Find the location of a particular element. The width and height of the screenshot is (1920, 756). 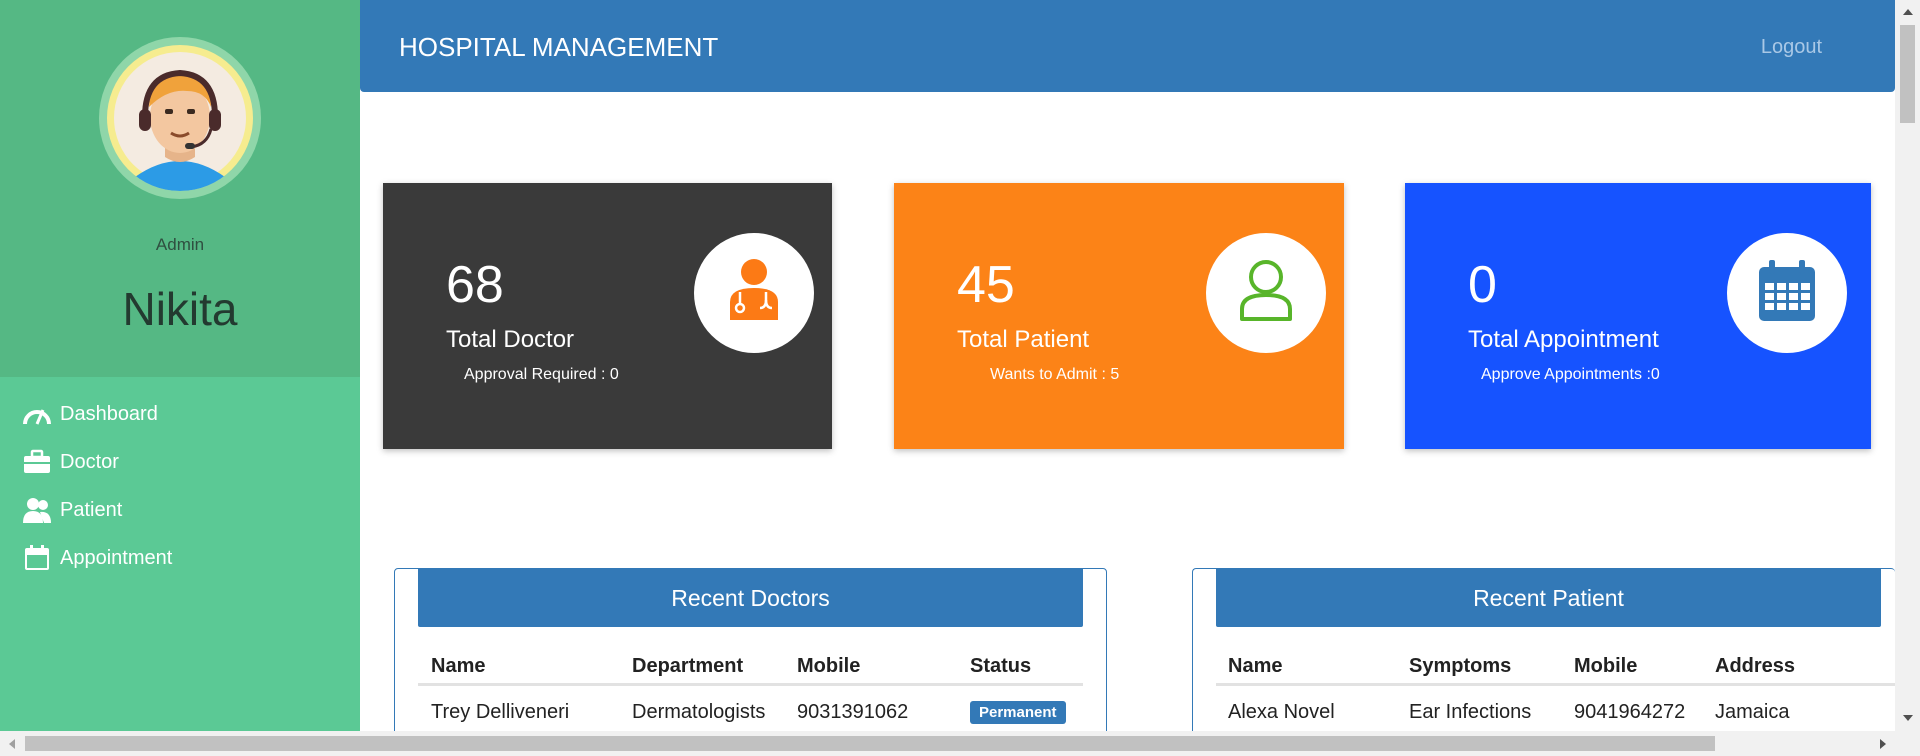

scroll-right-arrow-icon is located at coordinates (1883, 744).